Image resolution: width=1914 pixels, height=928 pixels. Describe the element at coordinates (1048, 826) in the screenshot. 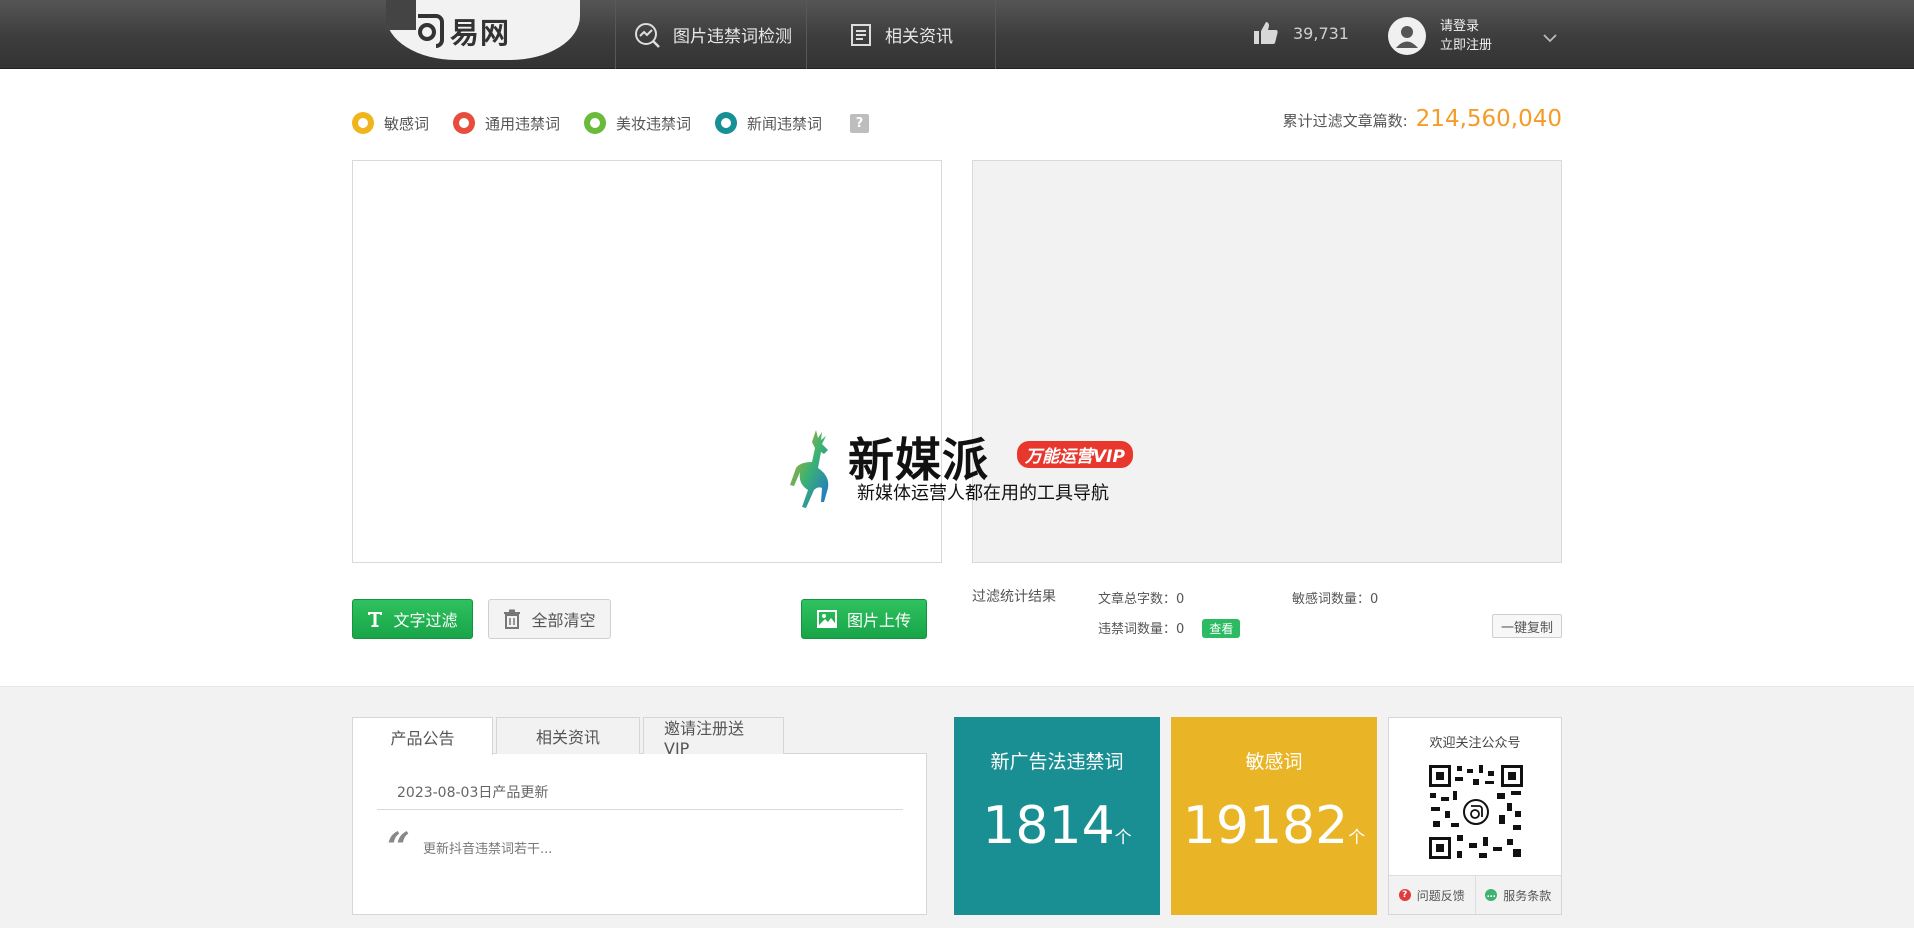

I see `card-count-value: 1814` at that location.